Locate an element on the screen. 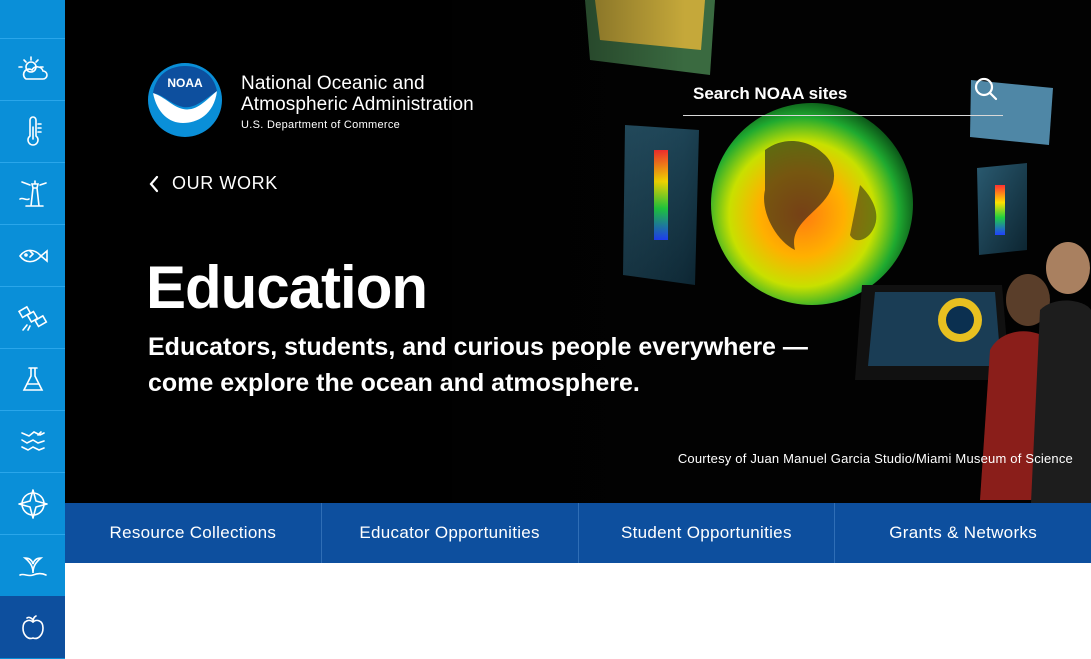  satellite-icon is located at coordinates (32, 318).